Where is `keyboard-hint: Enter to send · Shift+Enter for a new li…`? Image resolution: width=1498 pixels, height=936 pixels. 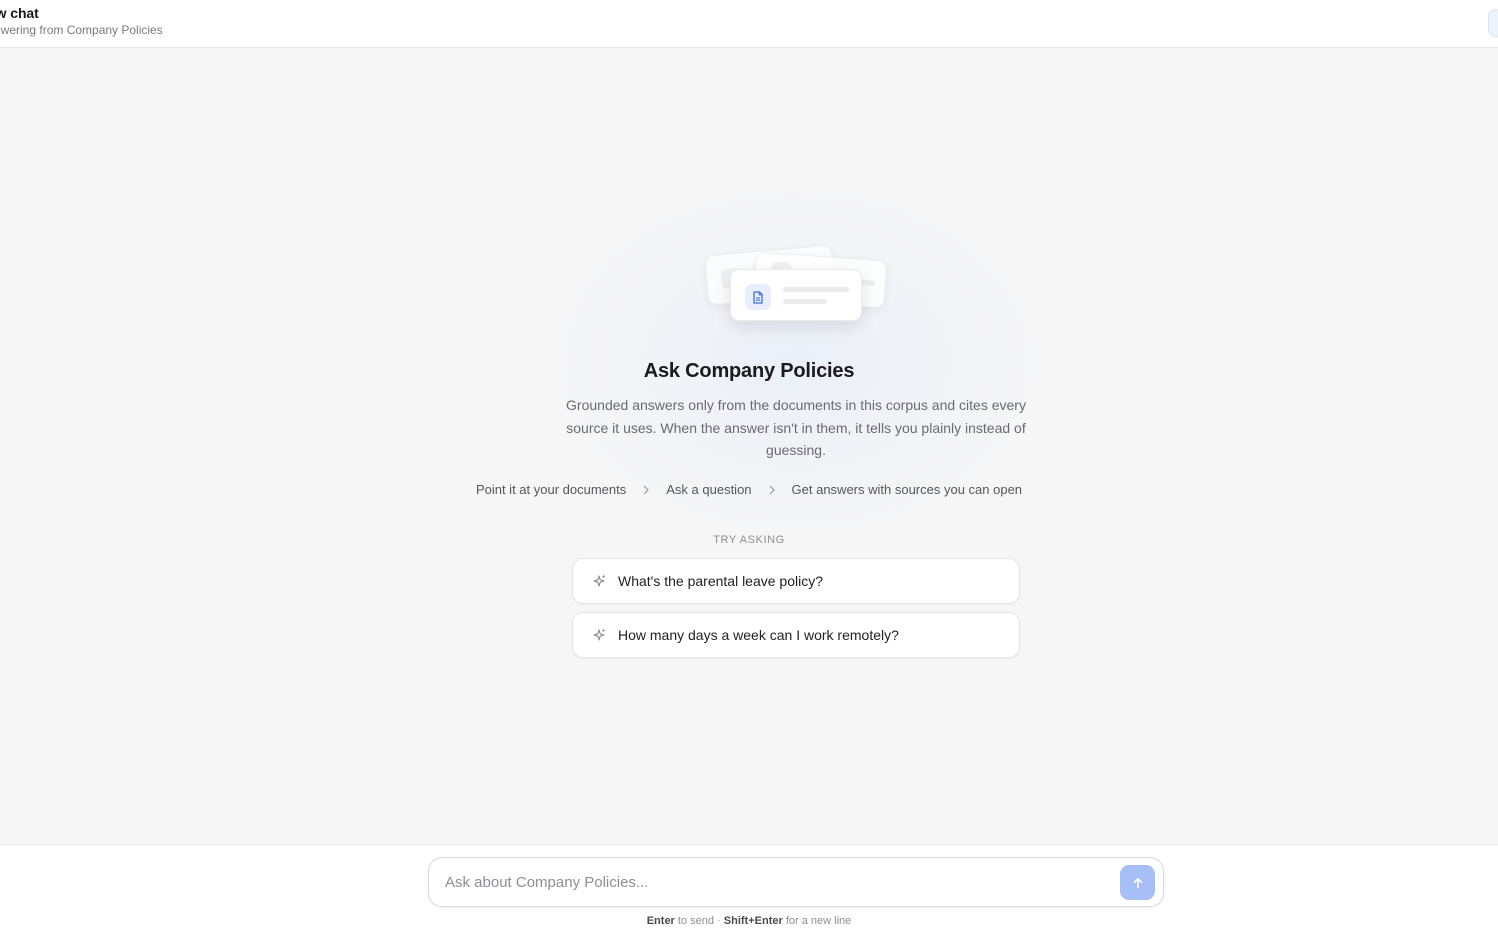 keyboard-hint: Enter to send · Shift+Enter for a new li… is located at coordinates (749, 921).